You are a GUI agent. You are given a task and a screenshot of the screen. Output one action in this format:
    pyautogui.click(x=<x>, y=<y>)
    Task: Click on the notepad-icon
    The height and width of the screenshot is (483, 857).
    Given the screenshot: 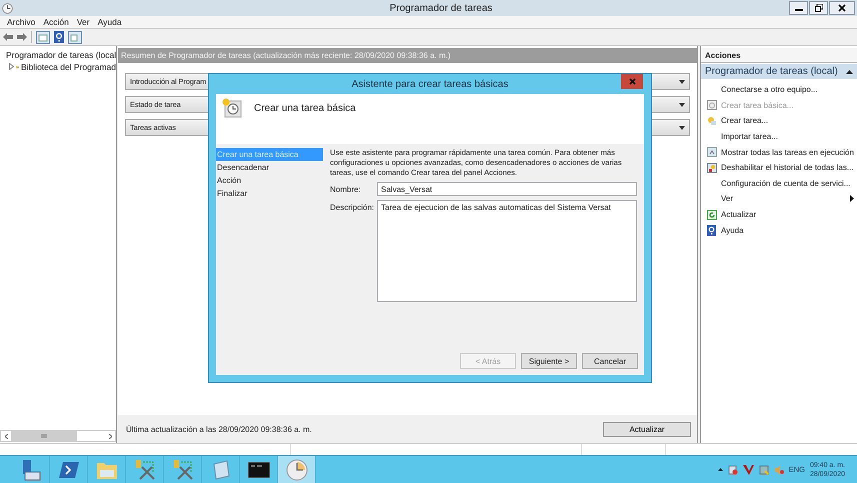 What is the action you would take?
    pyautogui.click(x=220, y=470)
    